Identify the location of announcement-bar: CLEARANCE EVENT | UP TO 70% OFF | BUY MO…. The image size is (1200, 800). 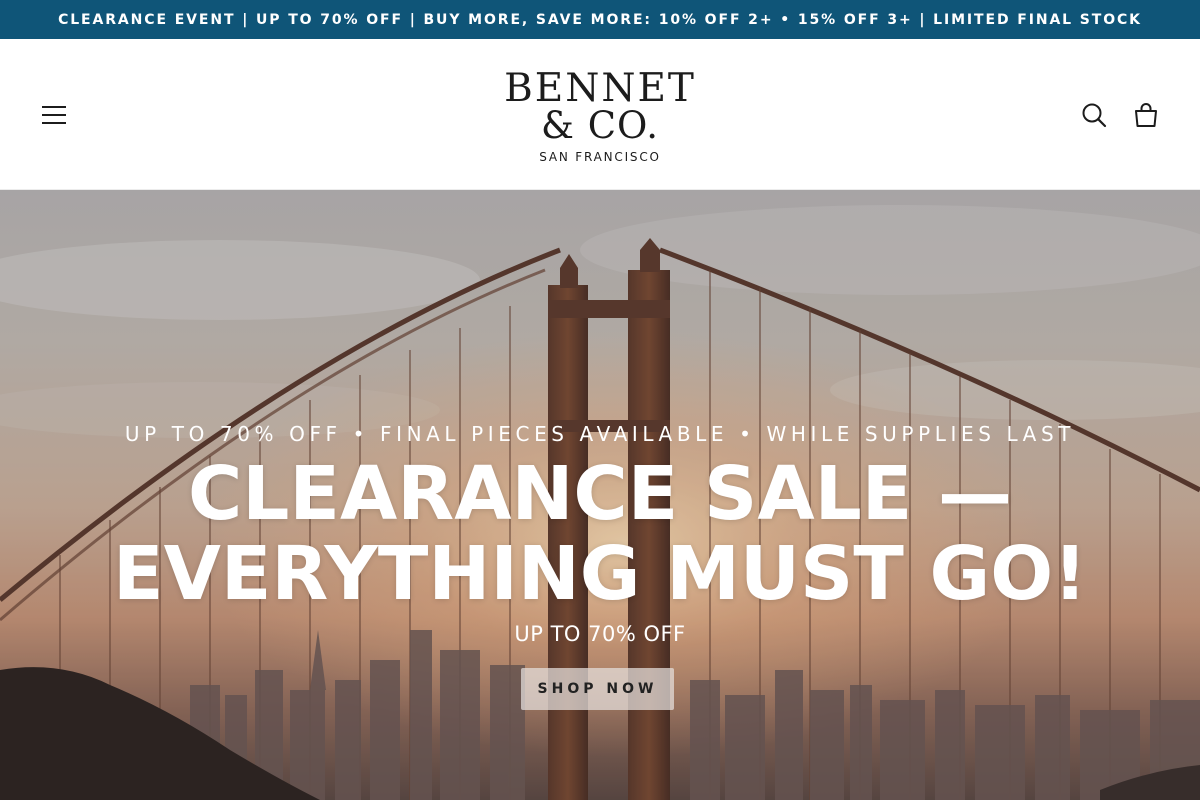
(600, 19).